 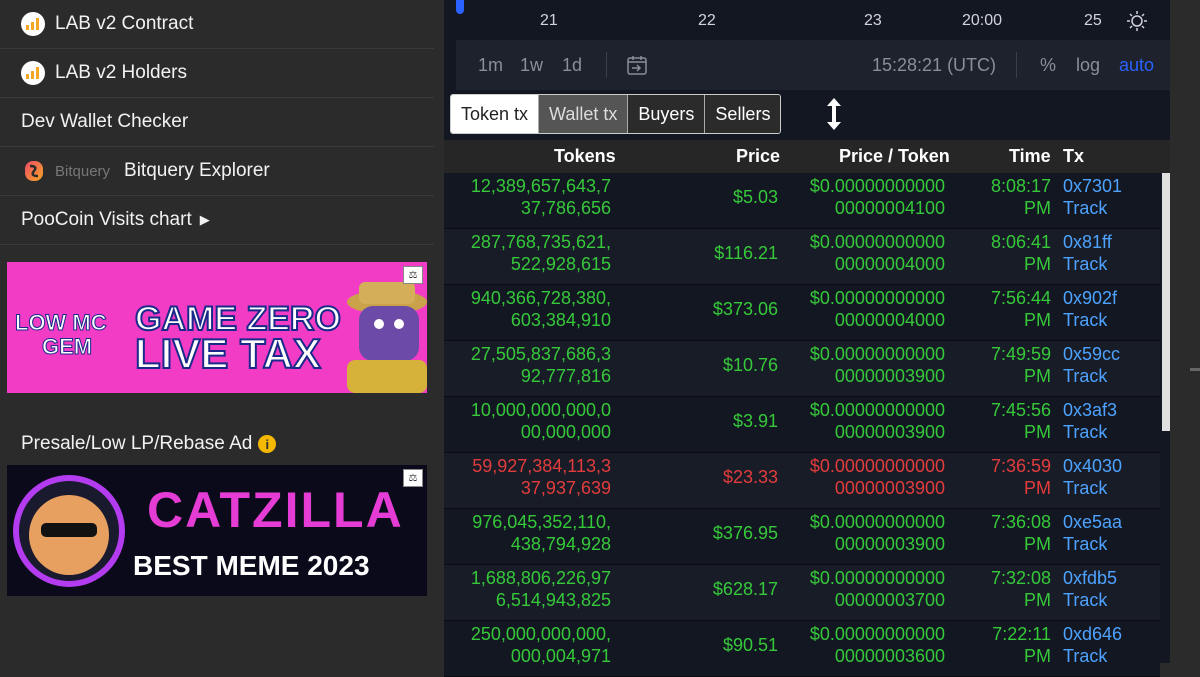 What do you see at coordinates (1090, 298) in the screenshot?
I see `tx-hash-link: 0x902f` at bounding box center [1090, 298].